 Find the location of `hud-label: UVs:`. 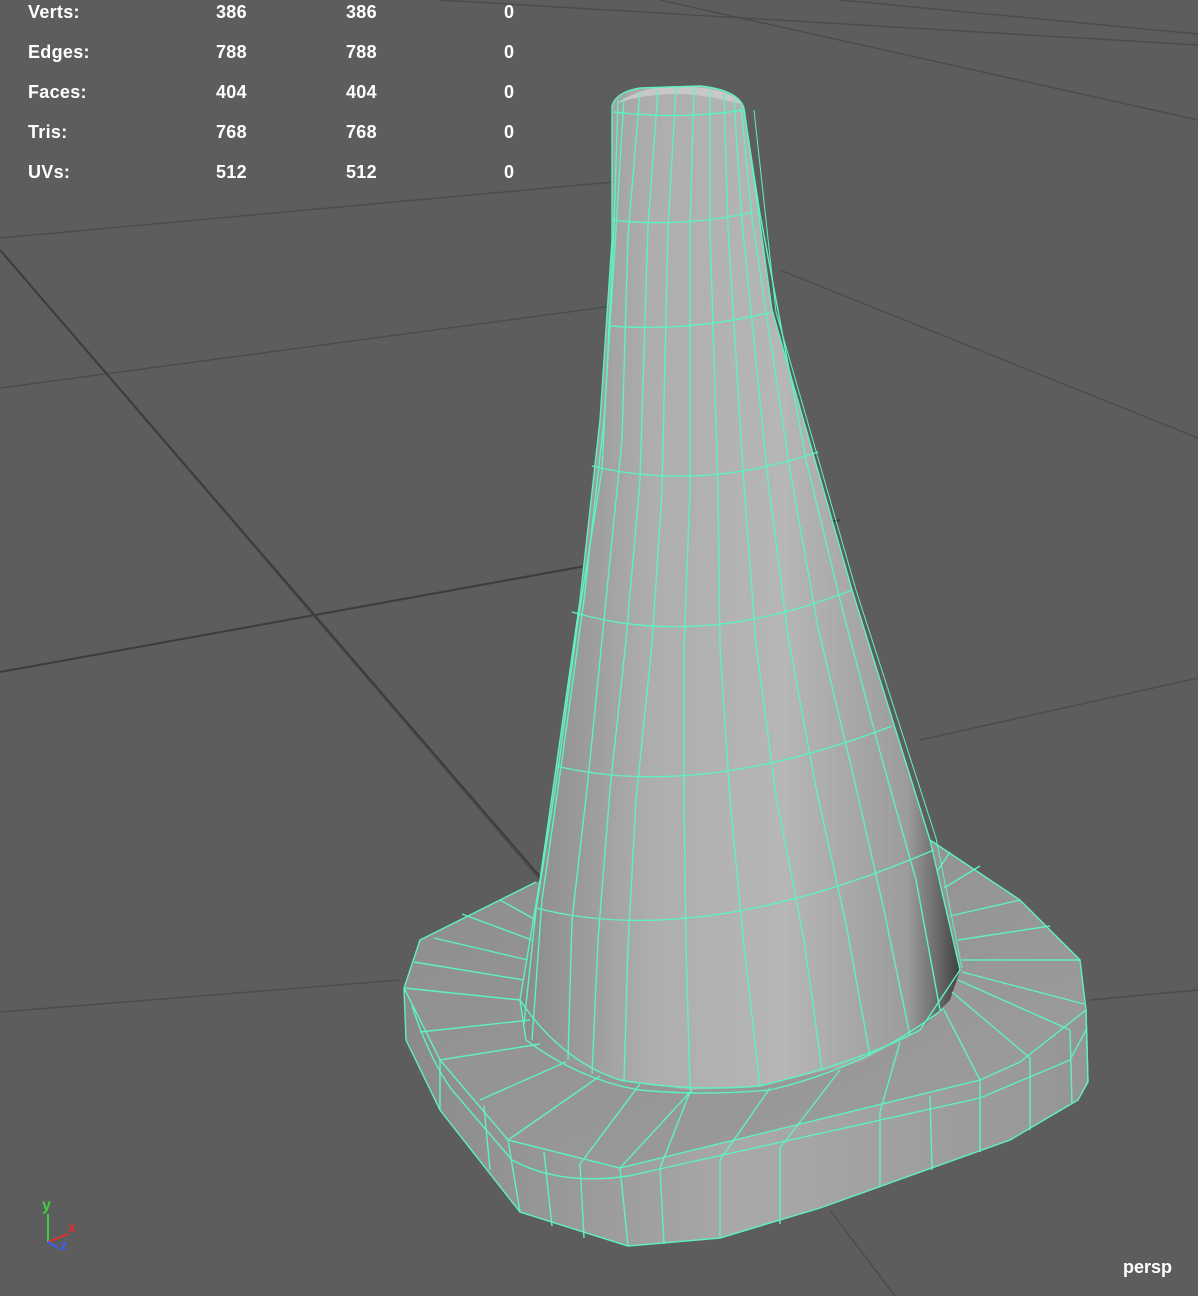

hud-label: UVs: is located at coordinates (49, 172).